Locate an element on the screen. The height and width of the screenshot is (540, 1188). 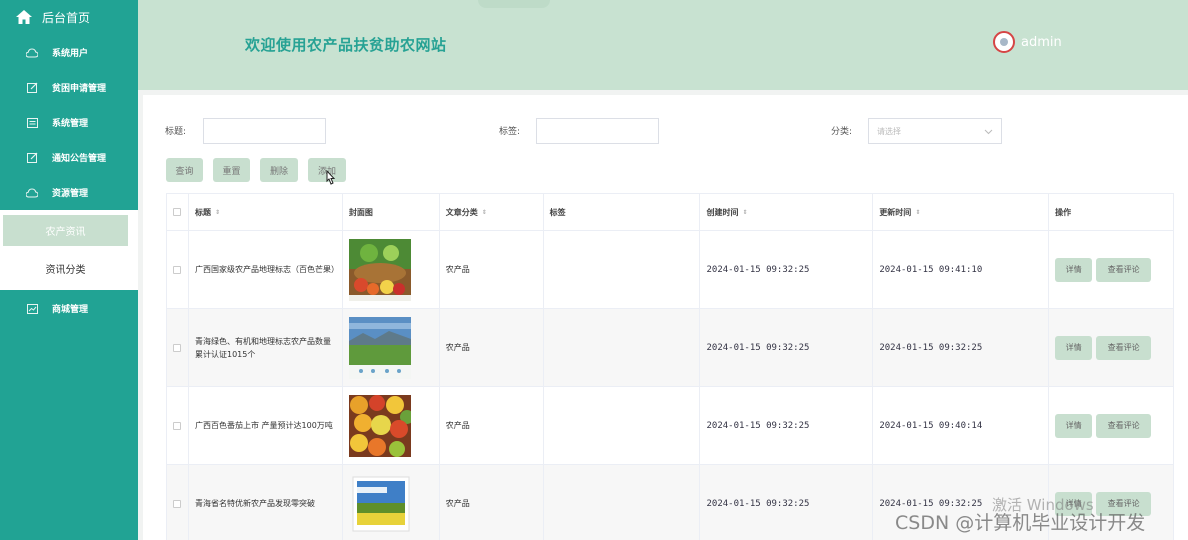
sidebar-item-mall-management: 商城管理 is located at coordinates (69, 308).